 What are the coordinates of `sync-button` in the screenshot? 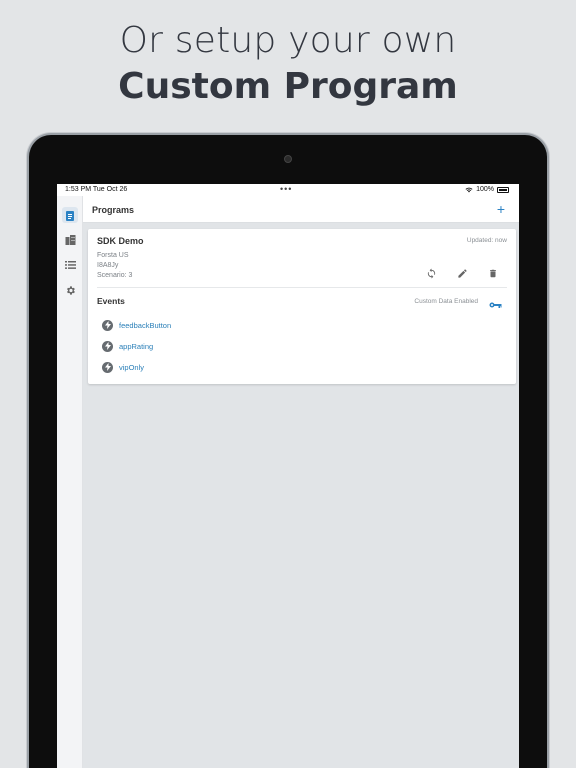 It's located at (431, 273).